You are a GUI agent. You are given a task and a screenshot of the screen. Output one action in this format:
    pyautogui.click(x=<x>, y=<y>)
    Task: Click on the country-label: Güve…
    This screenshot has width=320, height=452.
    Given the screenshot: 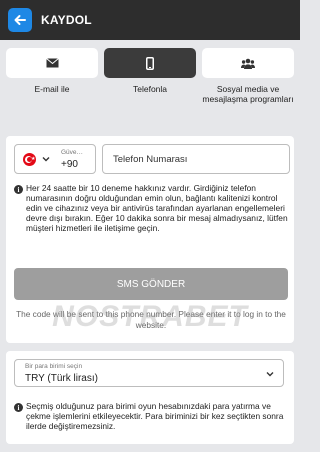 What is the action you would take?
    pyautogui.click(x=72, y=152)
    